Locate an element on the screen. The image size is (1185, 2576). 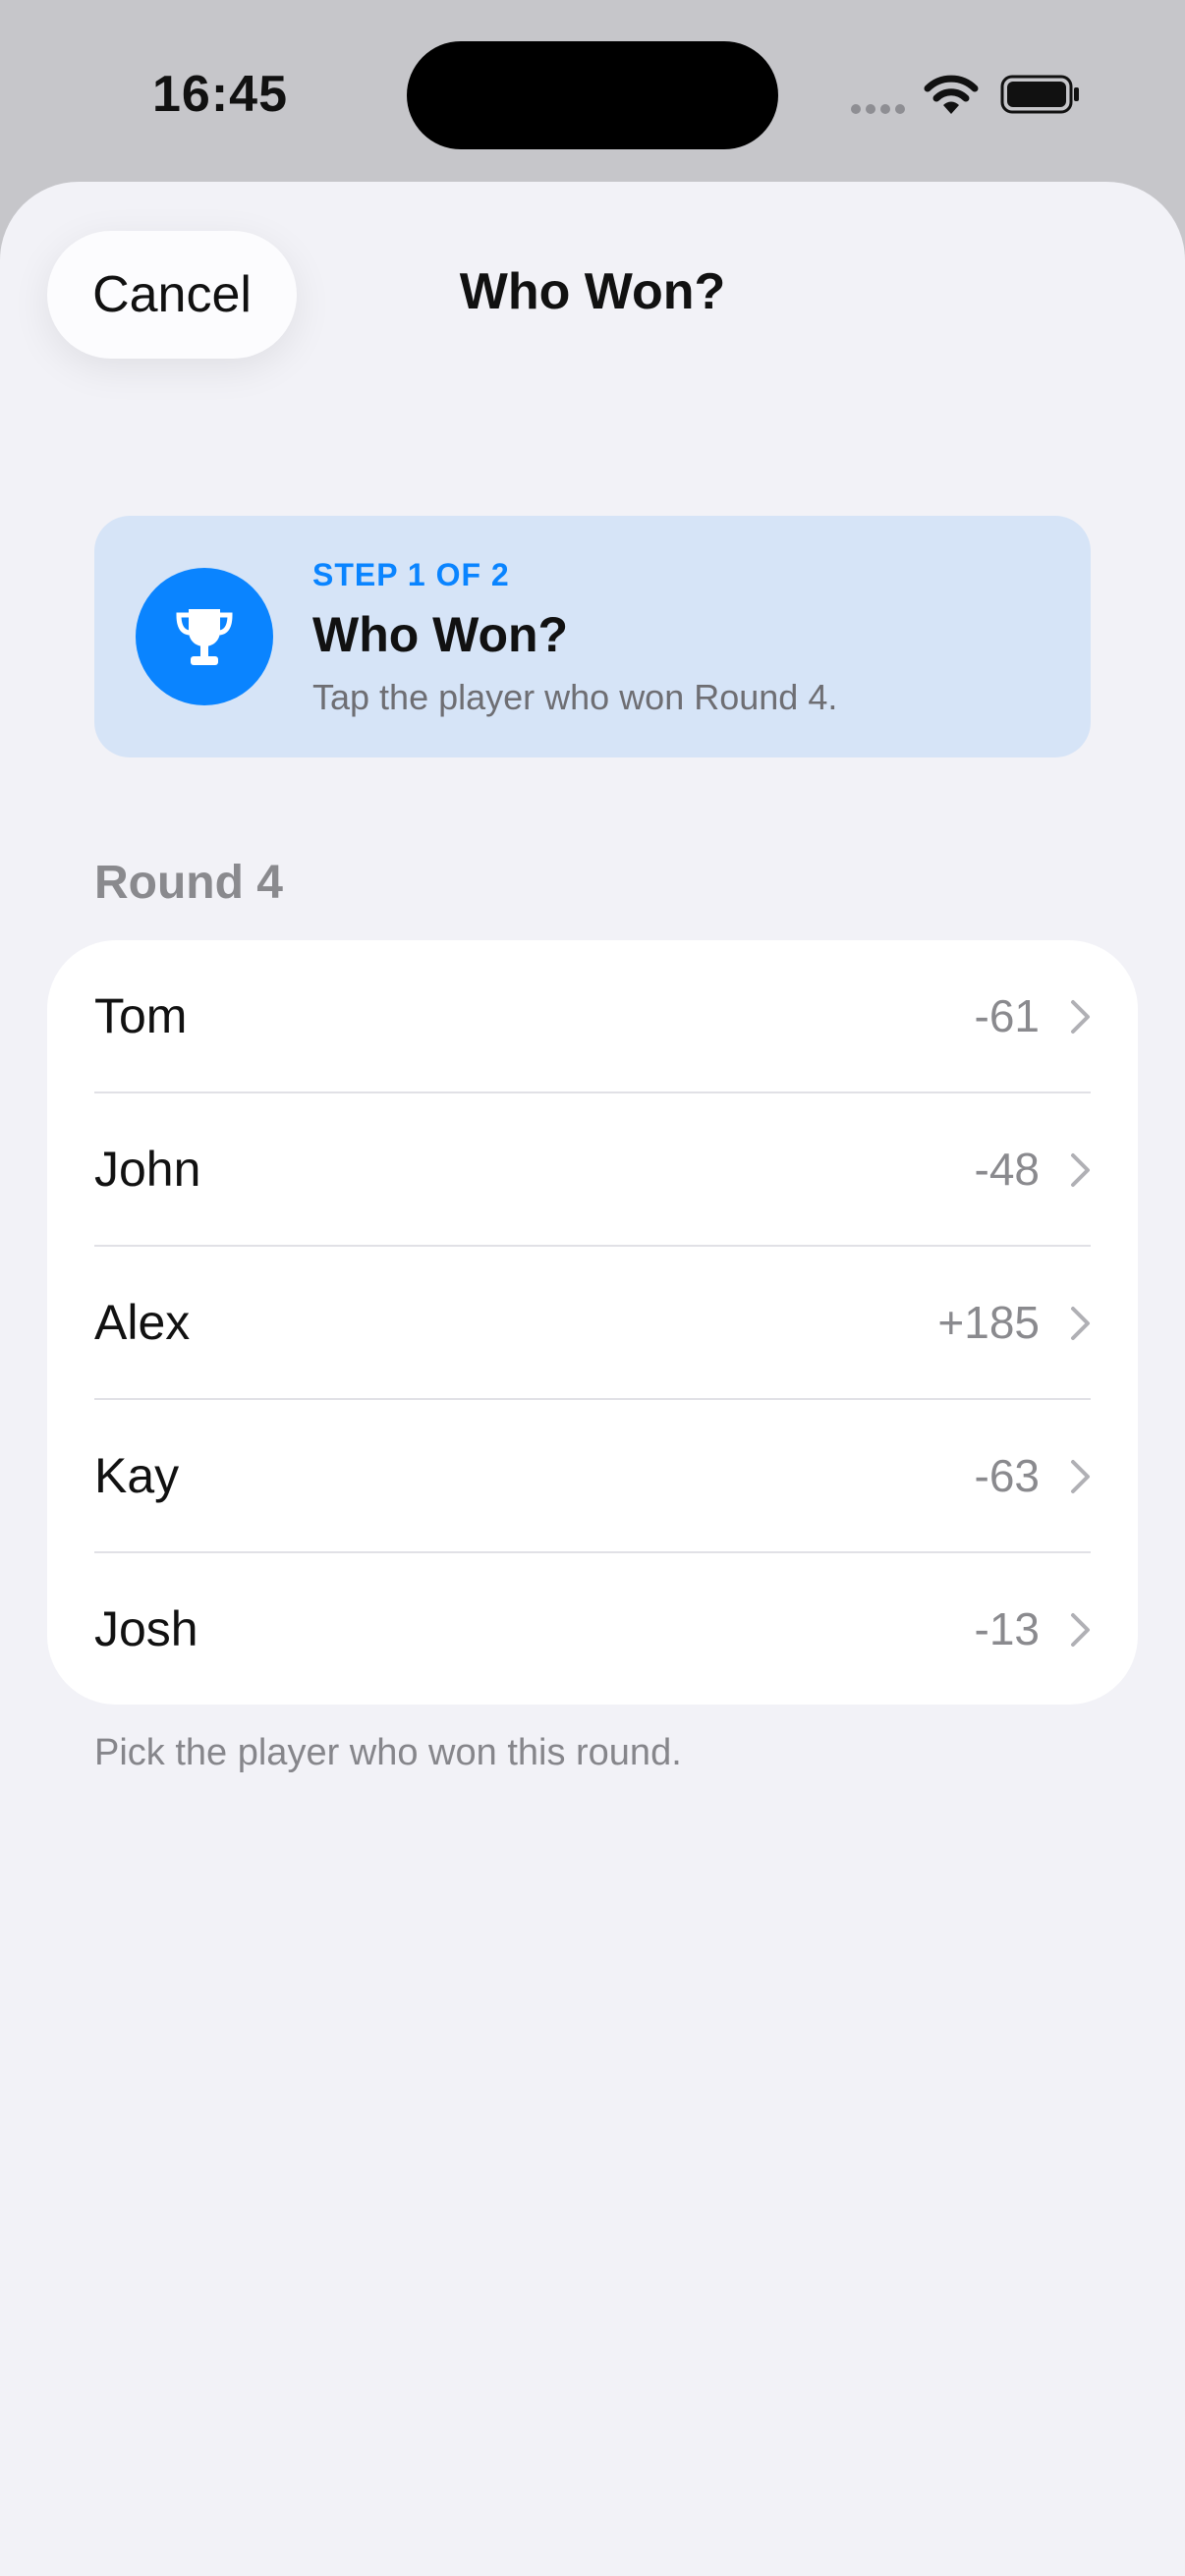
player-row-tom: Tom -61 is located at coordinates (592, 1016).